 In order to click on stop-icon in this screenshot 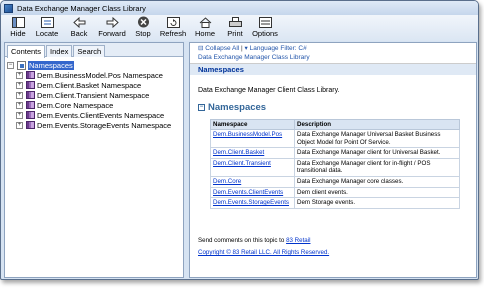, I will do `click(143, 22)`.